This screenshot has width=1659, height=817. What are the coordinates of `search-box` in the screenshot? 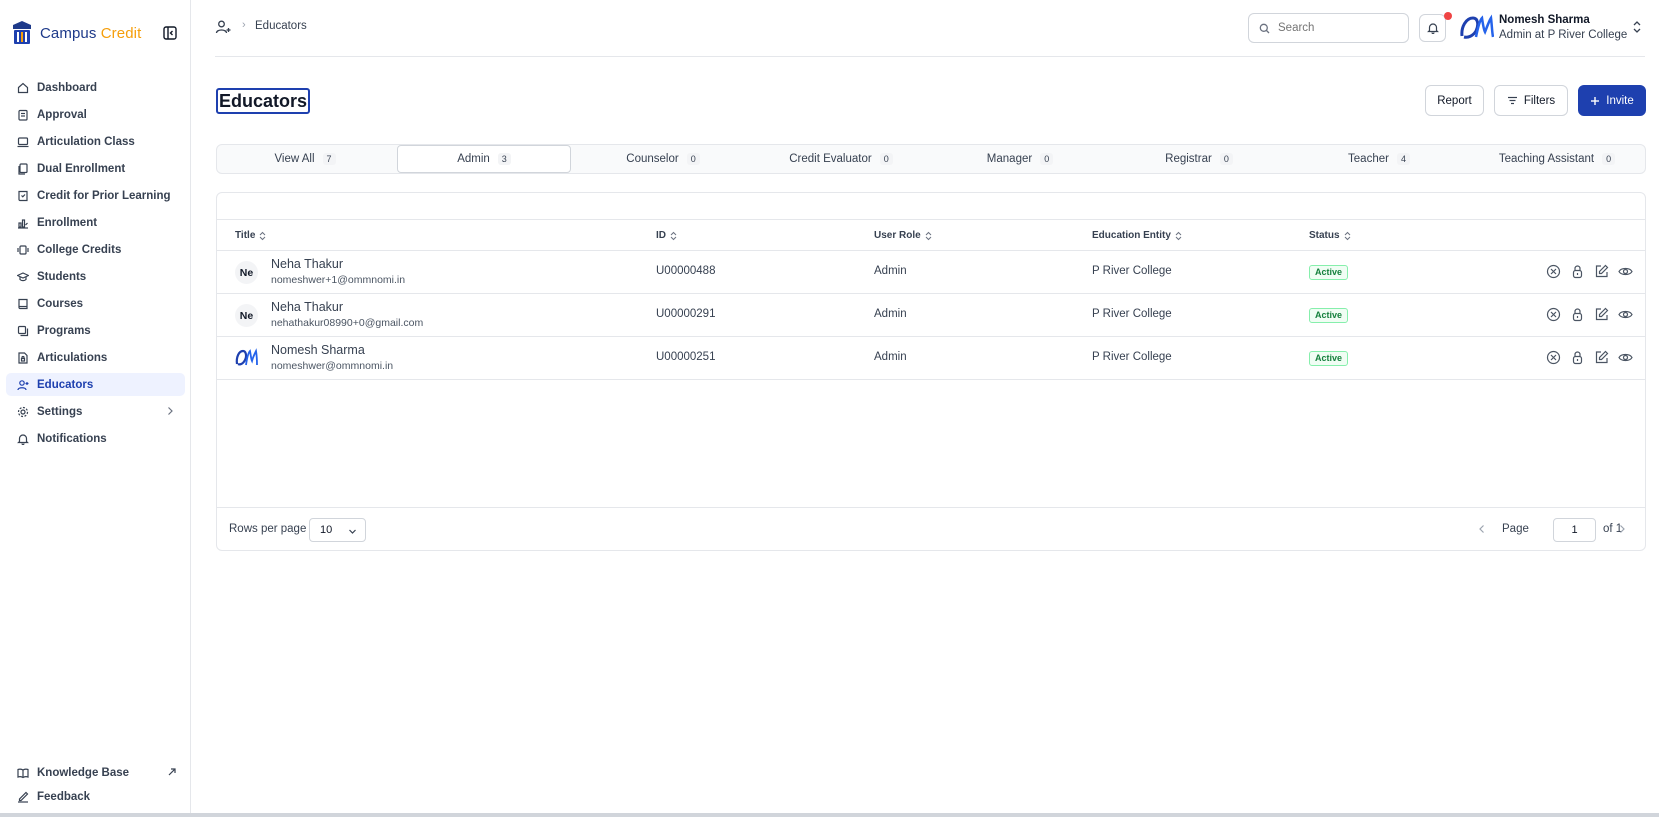 It's located at (1328, 28).